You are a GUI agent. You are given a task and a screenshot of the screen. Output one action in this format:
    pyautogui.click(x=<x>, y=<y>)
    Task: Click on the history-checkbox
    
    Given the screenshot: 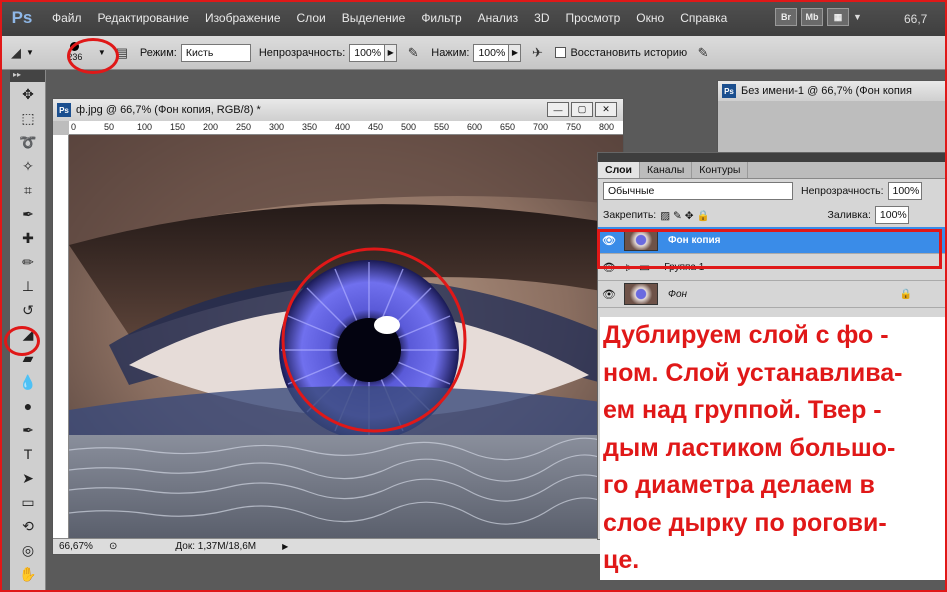 What is the action you would take?
    pyautogui.click(x=561, y=52)
    